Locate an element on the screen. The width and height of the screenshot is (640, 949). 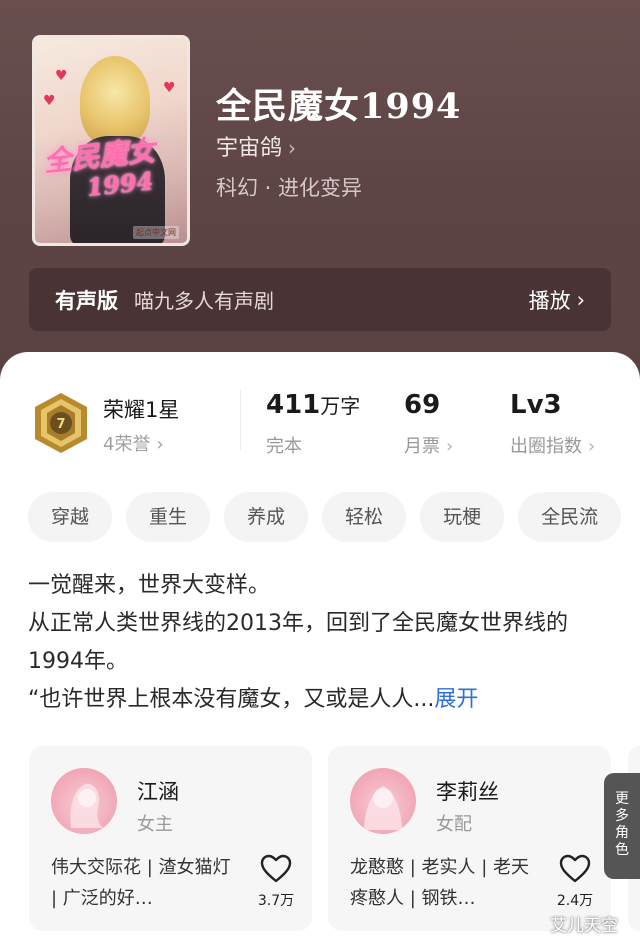
medal-number: 7 is located at coordinates (60, 424).